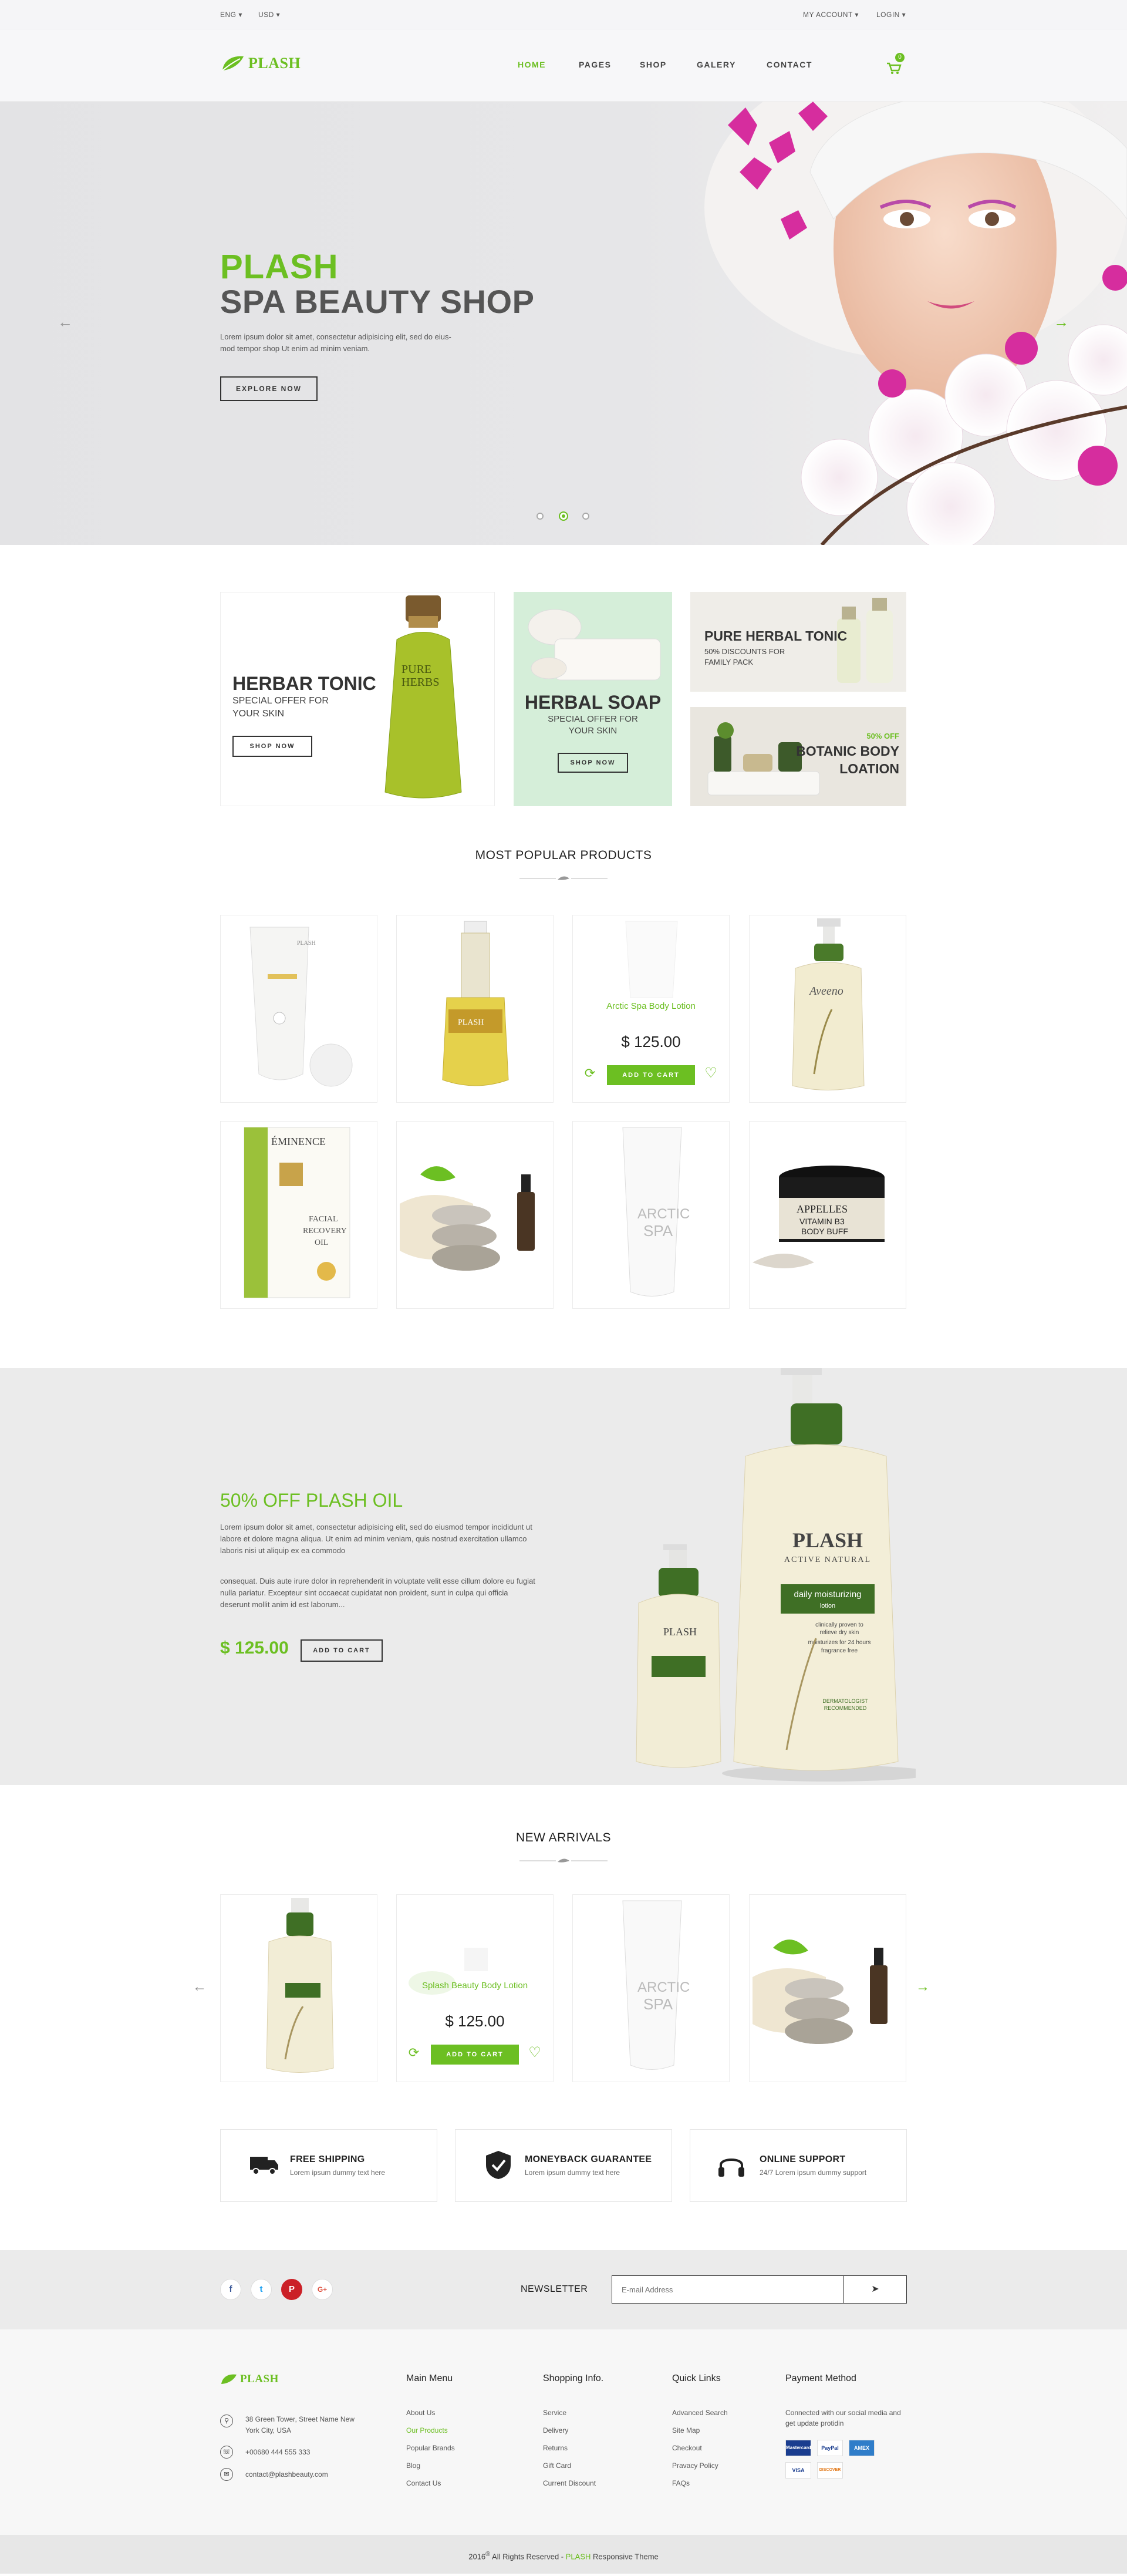 Image resolution: width=1127 pixels, height=2576 pixels. I want to click on arrival-card-arctic-spa: ARCTIC SPA, so click(651, 1988).